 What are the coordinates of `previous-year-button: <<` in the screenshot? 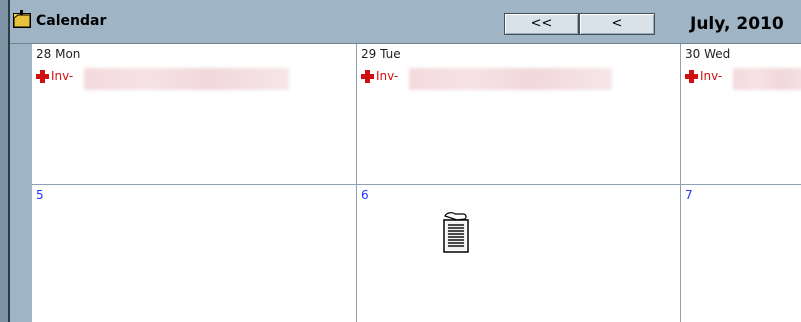 It's located at (541, 24).